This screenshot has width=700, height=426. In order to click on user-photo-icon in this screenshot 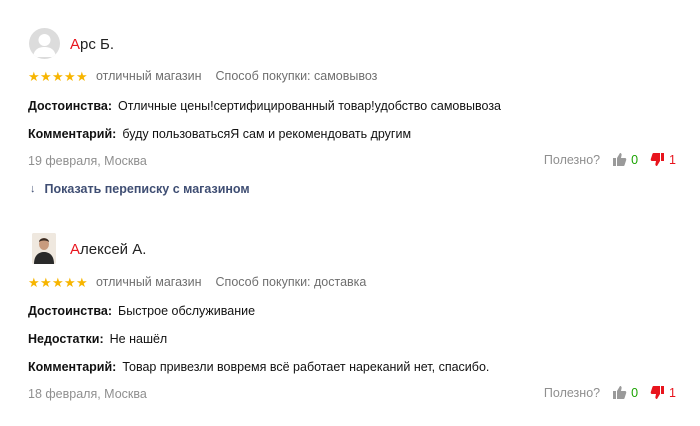, I will do `click(44, 248)`.